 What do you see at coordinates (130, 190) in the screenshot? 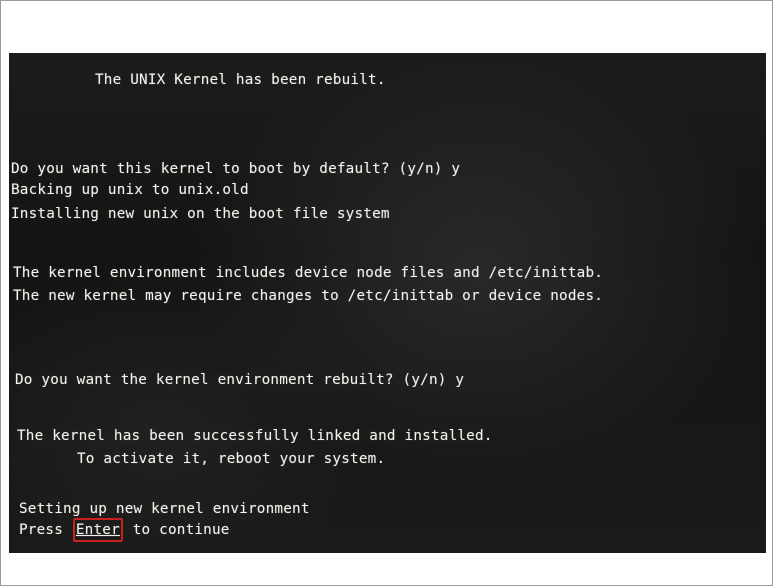
I see `backup-message: Backing up unix to unix.old` at bounding box center [130, 190].